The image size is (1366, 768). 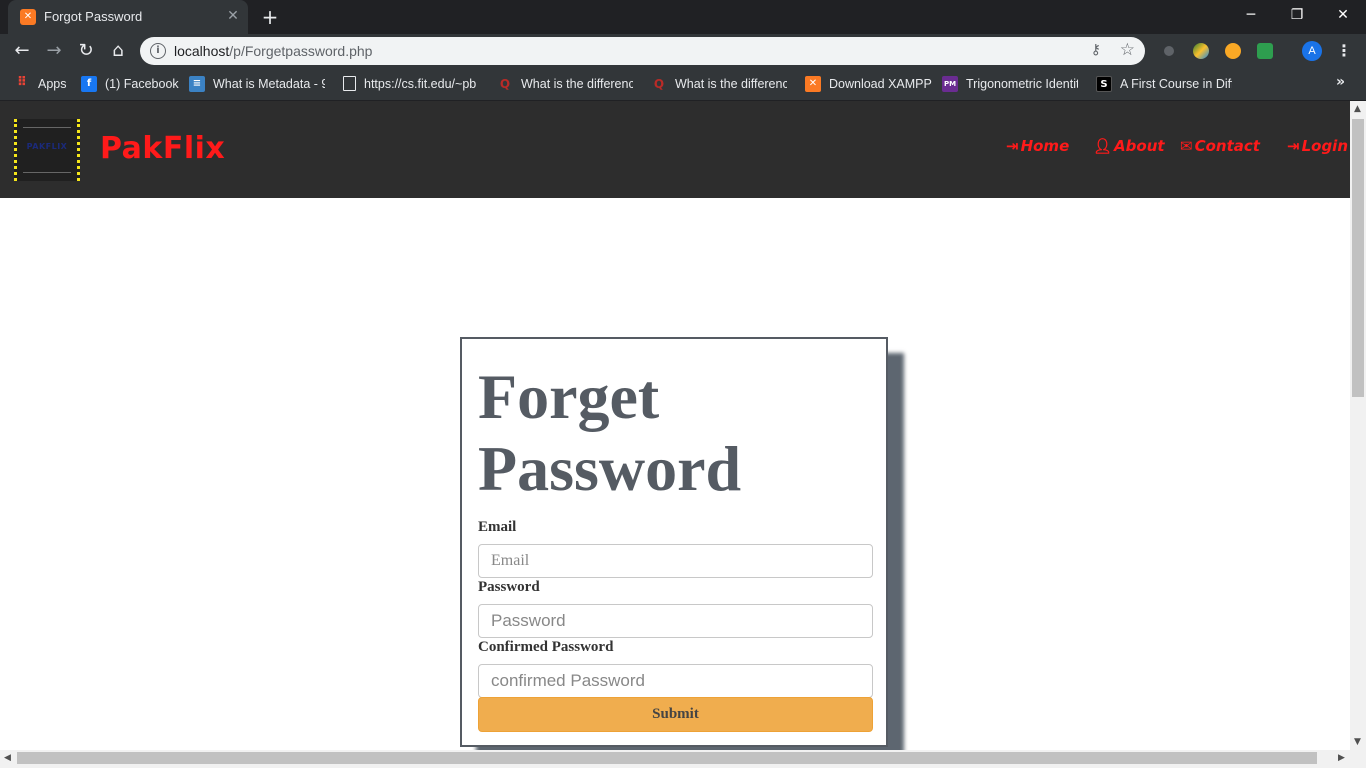 I want to click on vertical-scroll-thumb, so click(x=1358, y=258).